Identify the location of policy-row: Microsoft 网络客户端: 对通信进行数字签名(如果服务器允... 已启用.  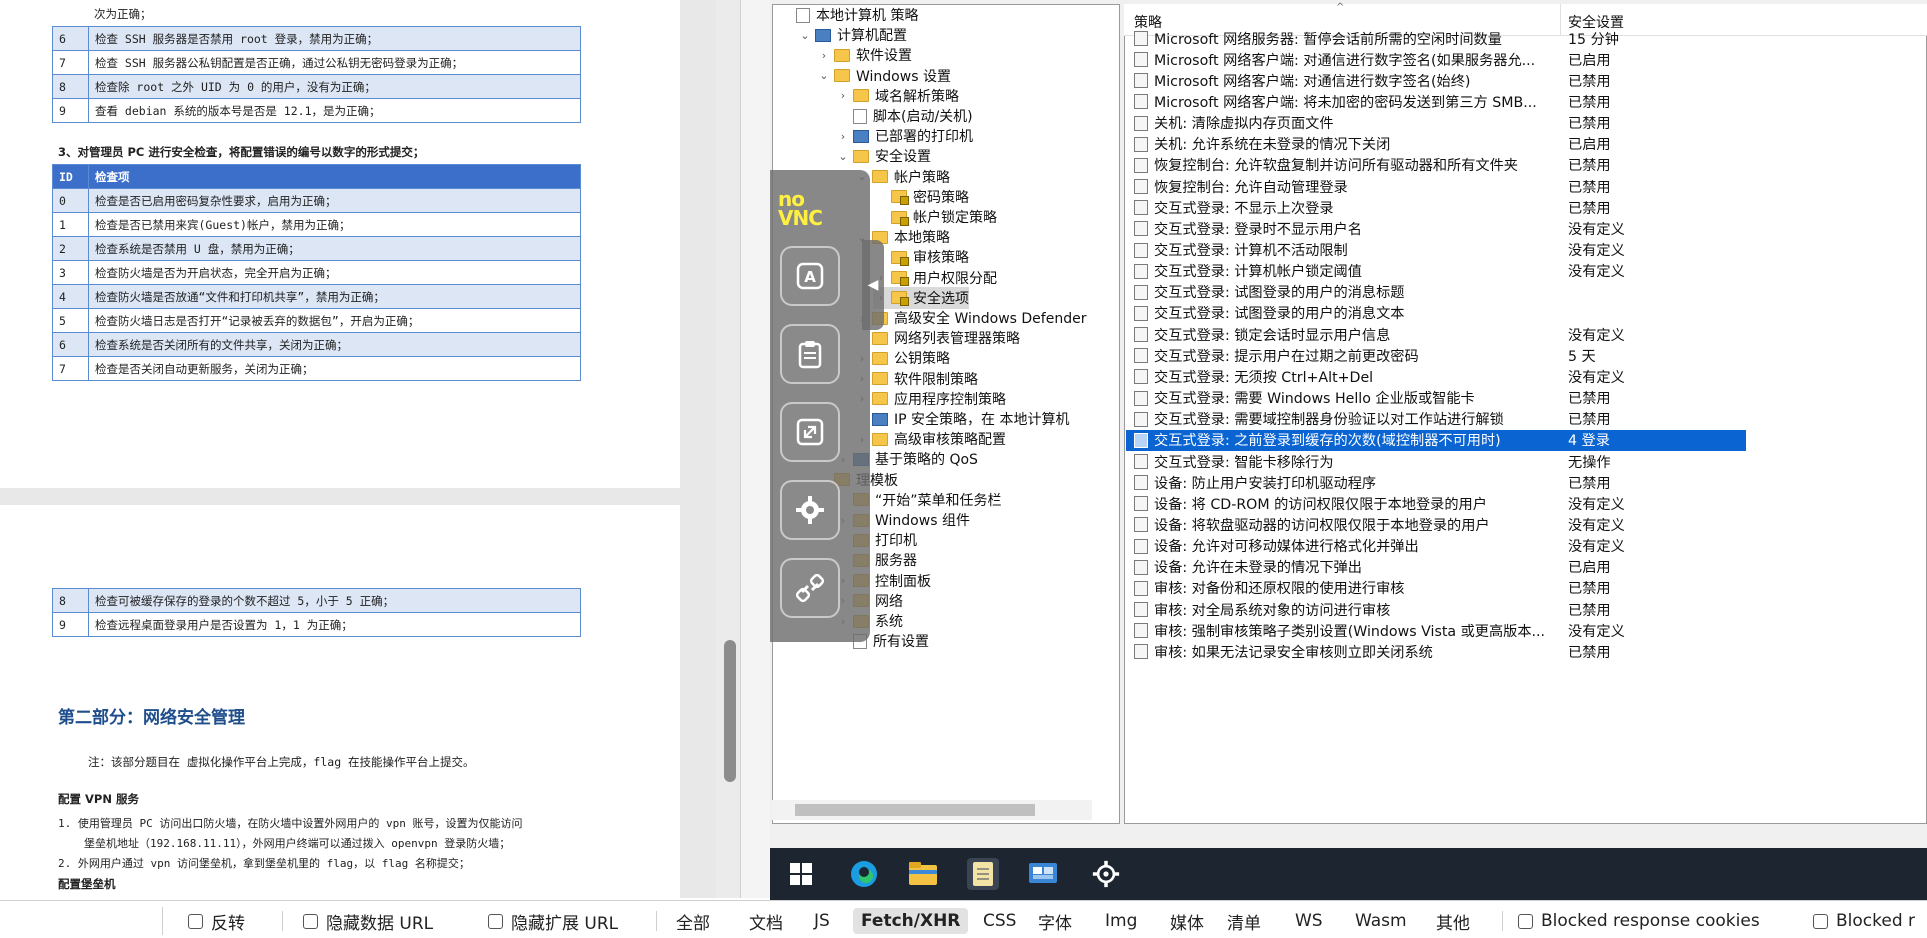
(1436, 59).